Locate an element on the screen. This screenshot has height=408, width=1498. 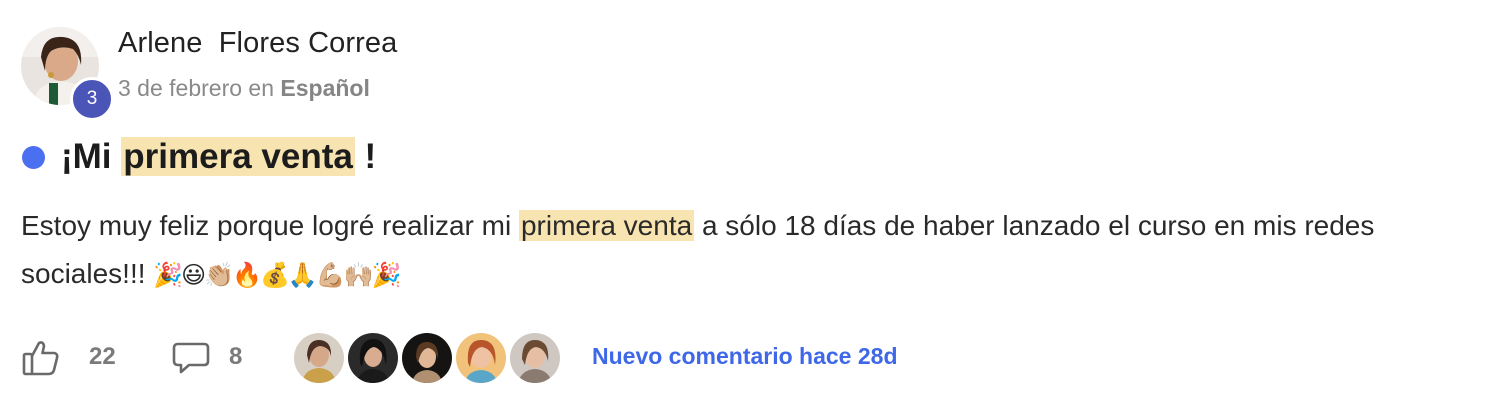
new-comment-link: Nuevo comentario hace 28d is located at coordinates (745, 356).